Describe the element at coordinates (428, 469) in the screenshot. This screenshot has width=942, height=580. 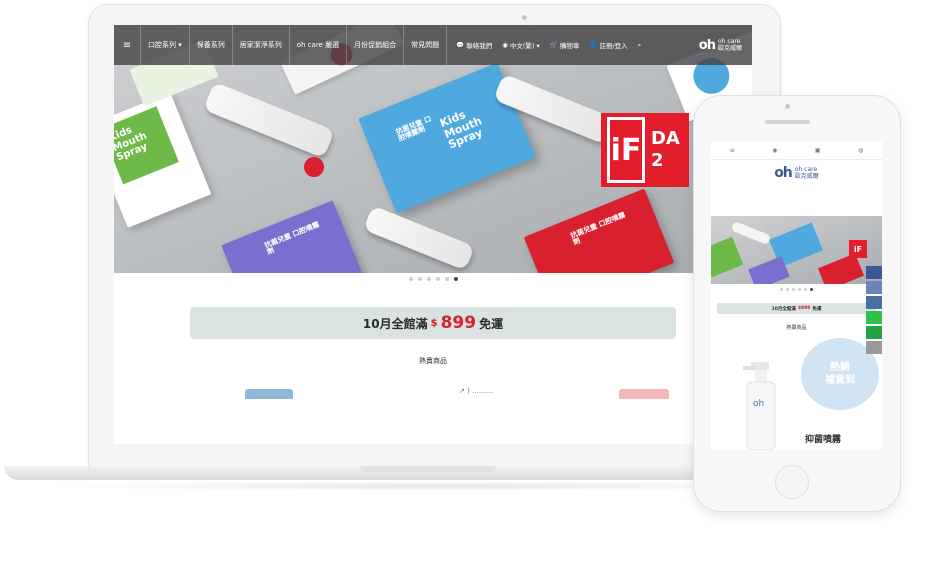
I see `laptop-notch` at that location.